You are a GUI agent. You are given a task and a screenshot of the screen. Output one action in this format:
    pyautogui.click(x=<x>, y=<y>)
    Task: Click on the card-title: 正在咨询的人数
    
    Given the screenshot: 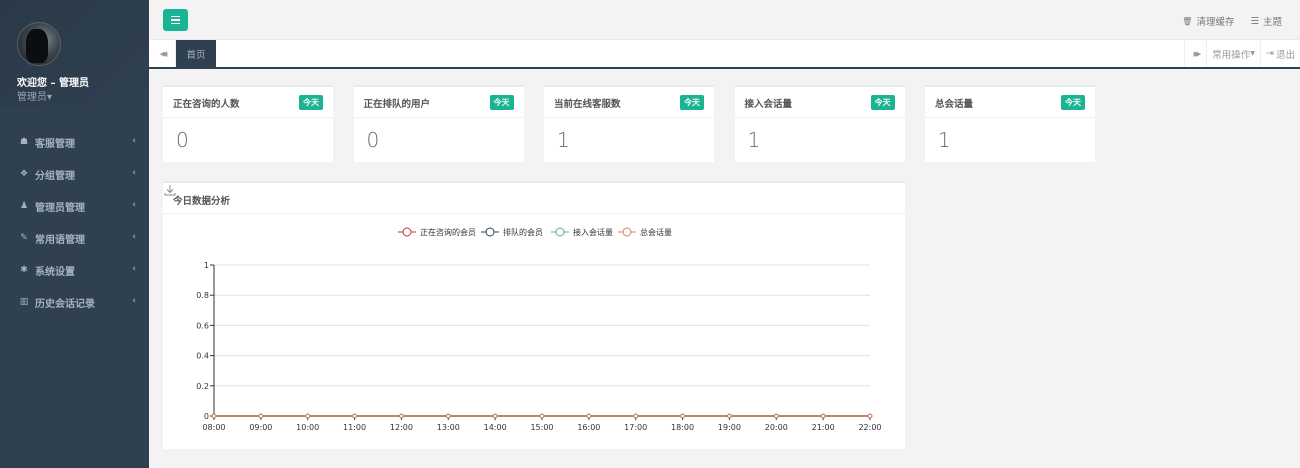 What is the action you would take?
    pyautogui.click(x=206, y=104)
    